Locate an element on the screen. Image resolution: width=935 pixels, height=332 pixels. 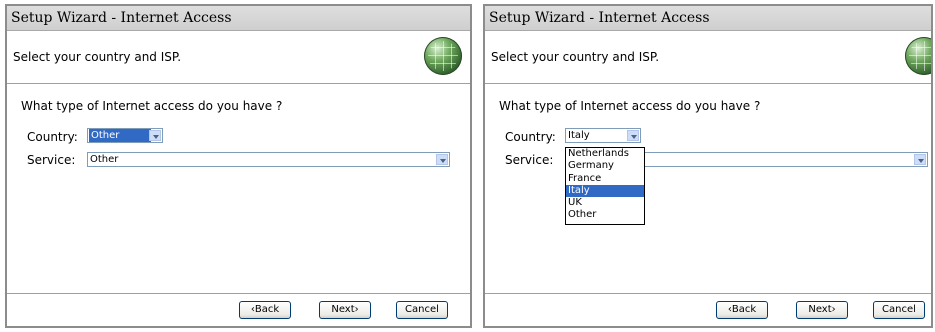
service-select-value: Other is located at coordinates (104, 159).